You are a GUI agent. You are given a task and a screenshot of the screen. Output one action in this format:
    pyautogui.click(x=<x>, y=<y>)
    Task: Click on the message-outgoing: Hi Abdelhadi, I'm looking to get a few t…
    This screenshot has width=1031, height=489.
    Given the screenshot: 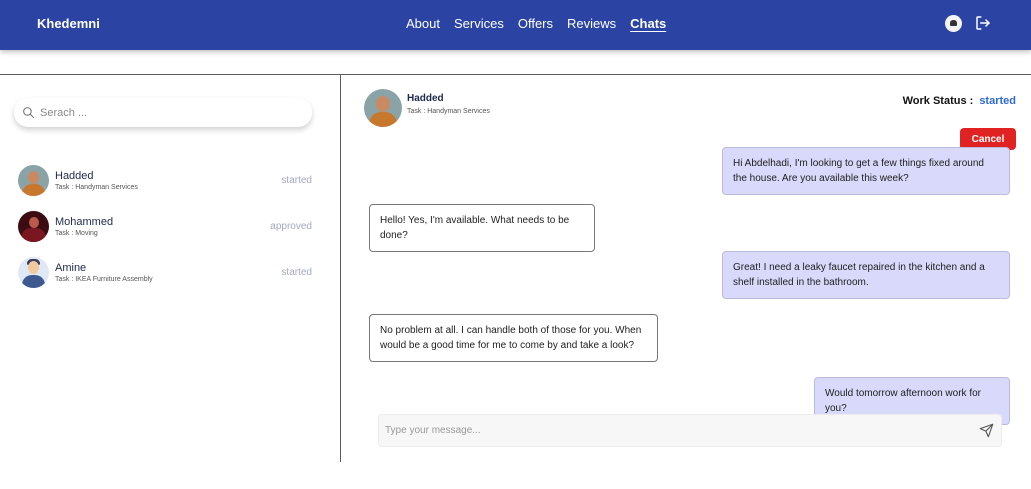 What is the action you would take?
    pyautogui.click(x=866, y=171)
    